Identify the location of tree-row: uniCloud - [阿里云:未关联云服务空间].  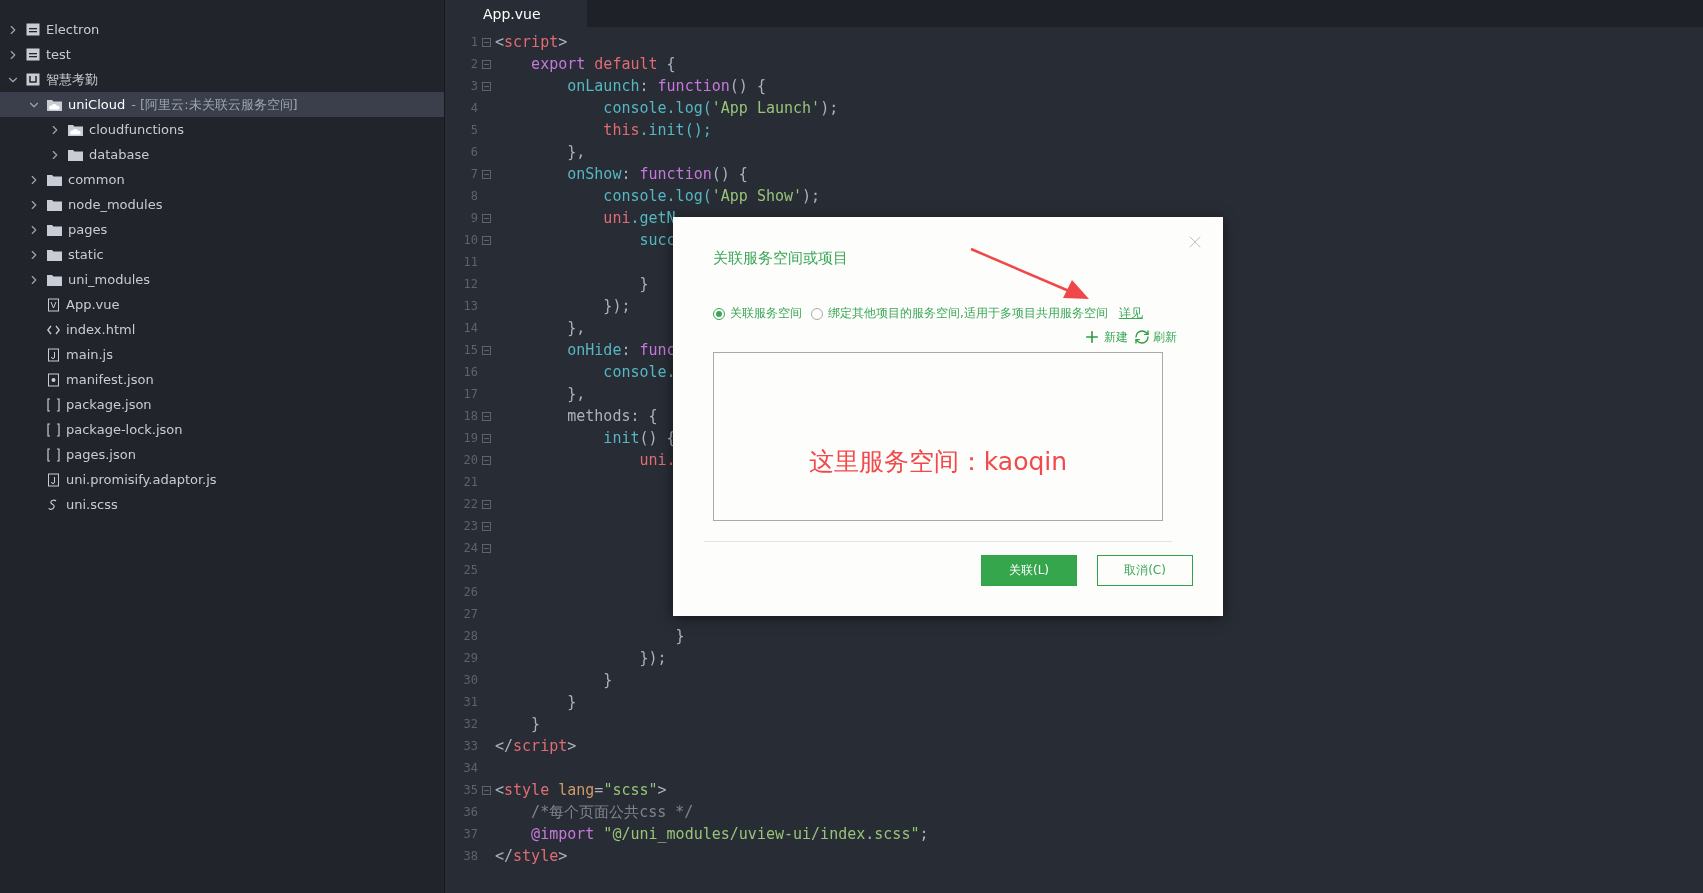
(222, 104).